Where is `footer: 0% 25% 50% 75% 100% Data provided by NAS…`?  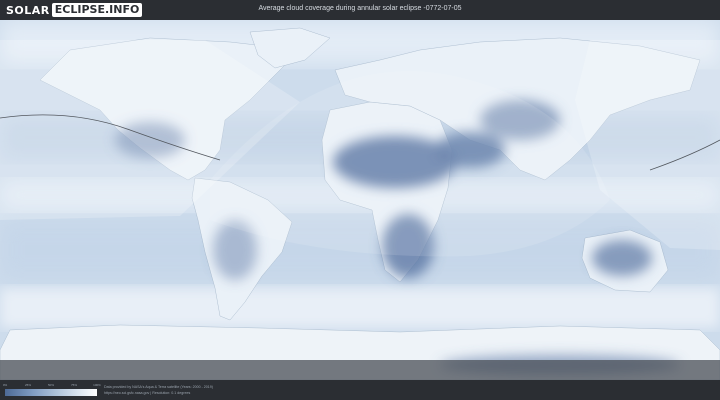
footer: 0% 25% 50% 75% 100% Data provided by NAS… is located at coordinates (360, 390).